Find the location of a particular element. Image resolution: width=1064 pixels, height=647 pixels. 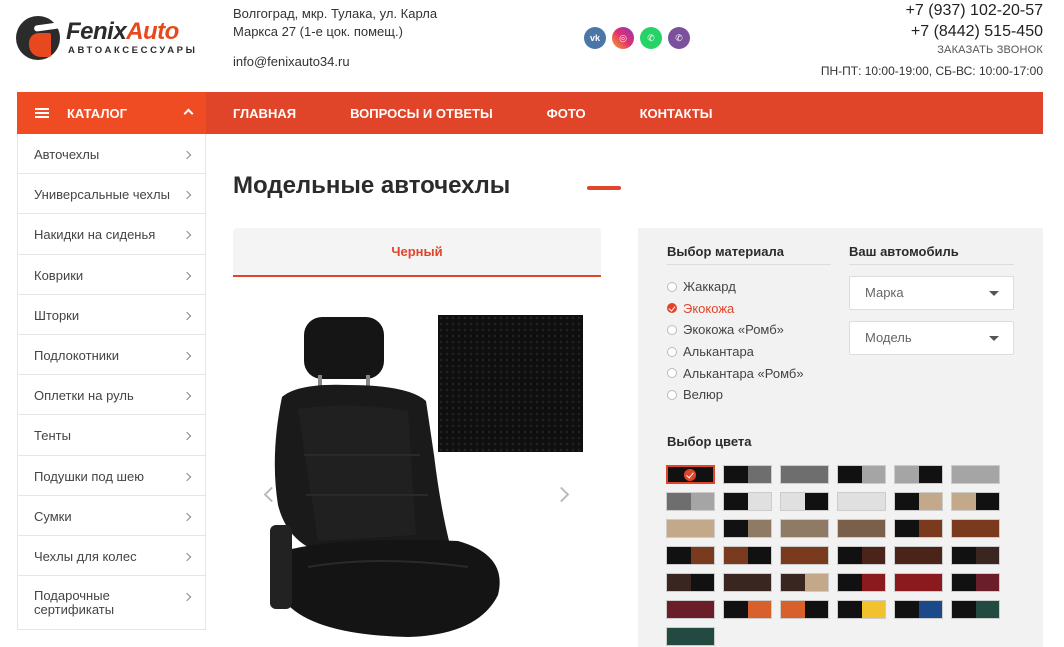

nav-link-home: ГЛАВНАЯ is located at coordinates (264, 113).